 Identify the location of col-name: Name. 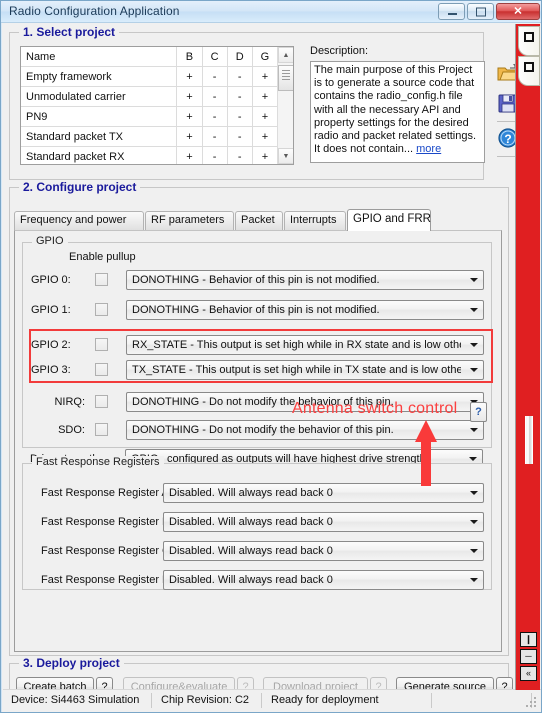
(99, 57).